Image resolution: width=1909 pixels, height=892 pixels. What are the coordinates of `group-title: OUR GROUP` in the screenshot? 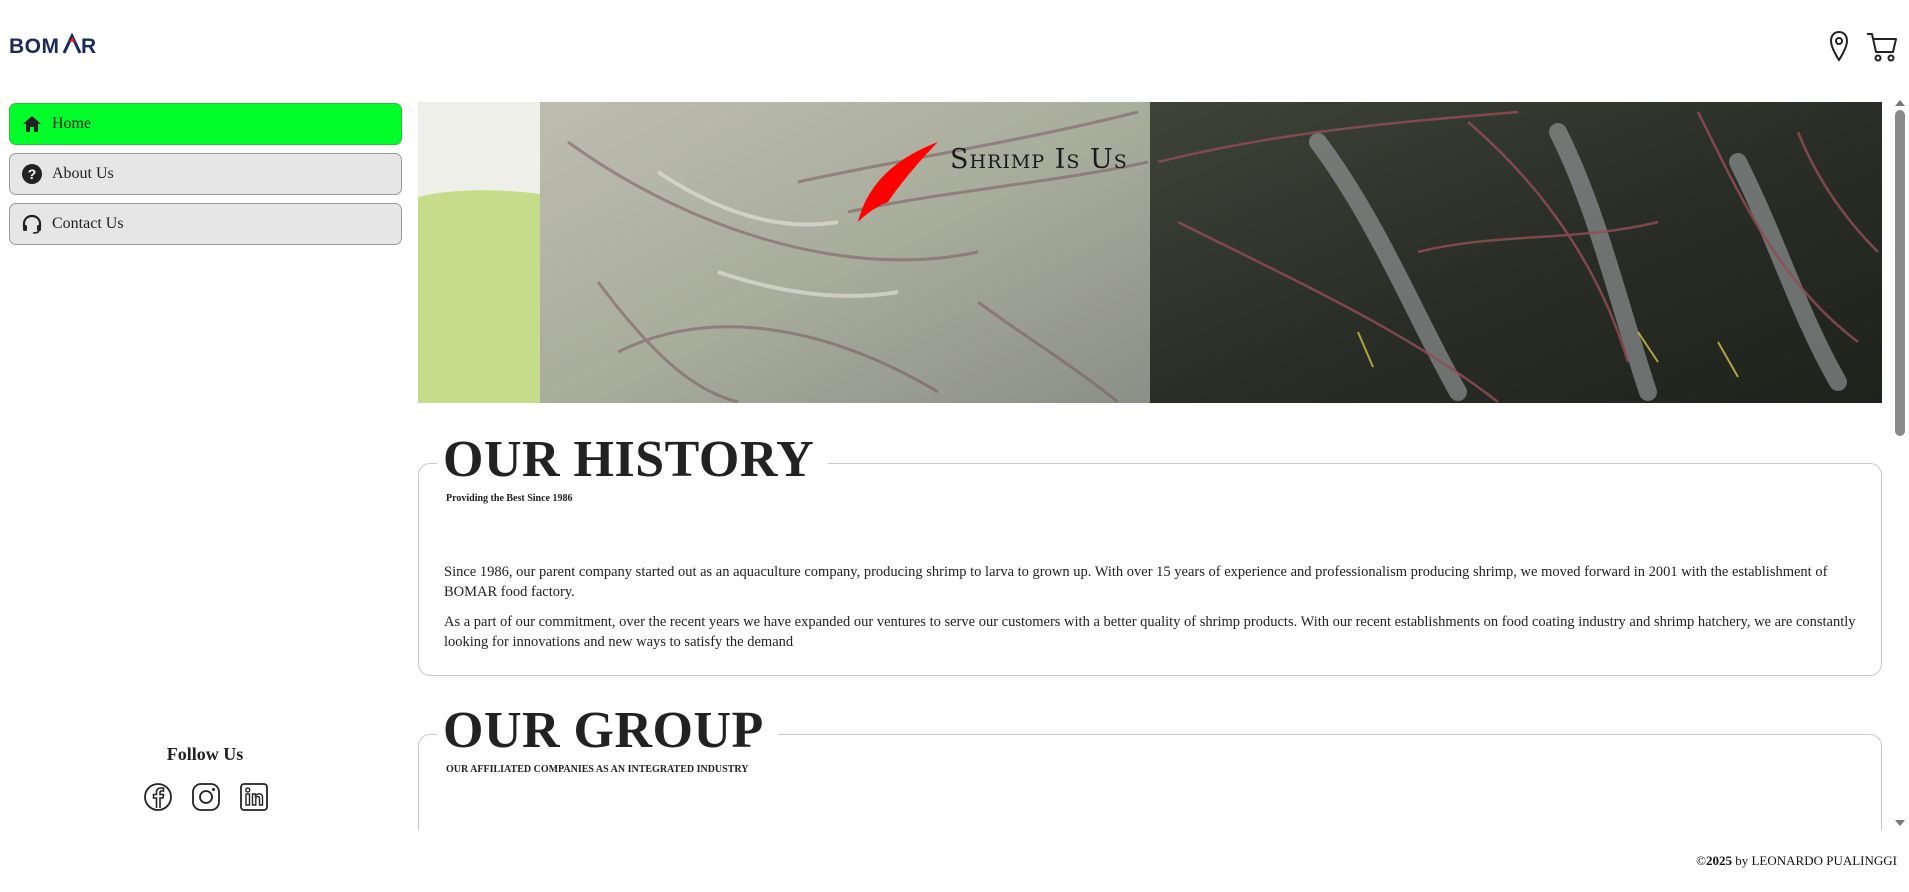 It's located at (607, 731).